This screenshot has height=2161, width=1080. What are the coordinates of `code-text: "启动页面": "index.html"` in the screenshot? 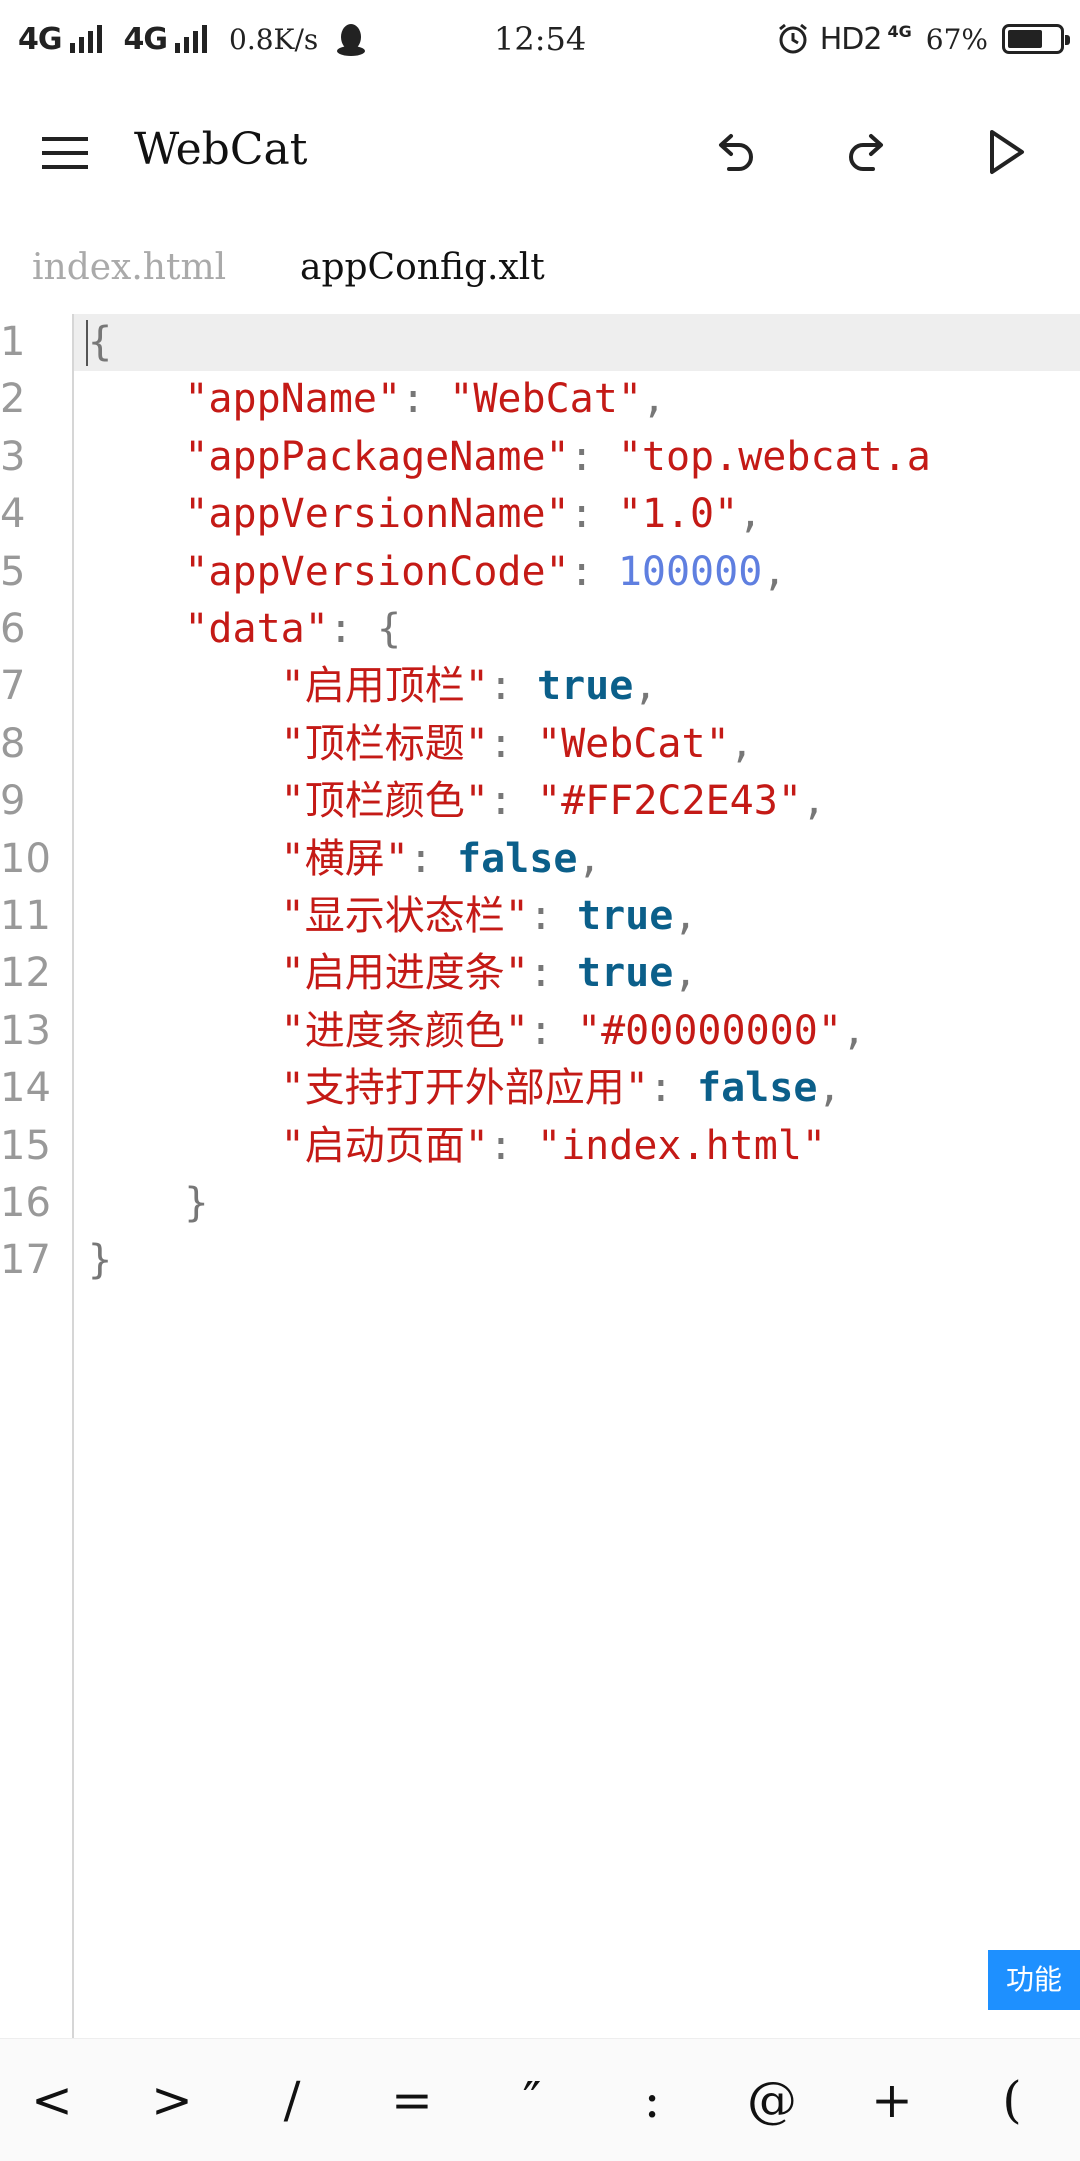 It's located at (457, 1146).